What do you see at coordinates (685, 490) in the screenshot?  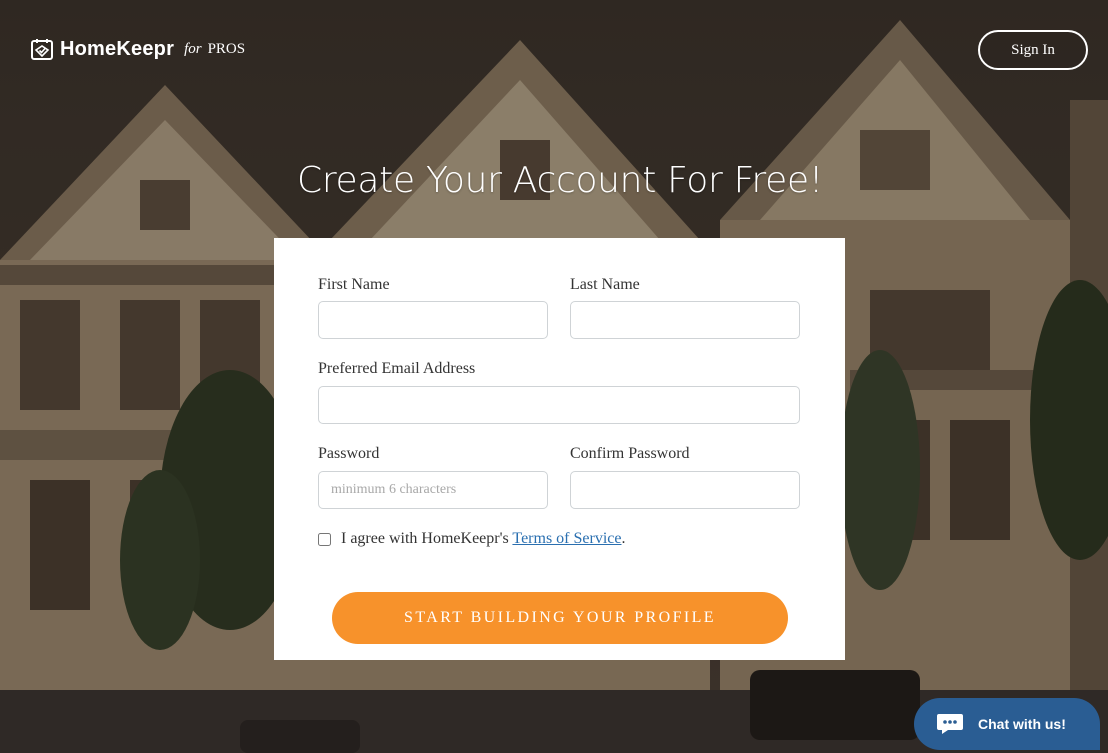 I see `confirm-password-input` at bounding box center [685, 490].